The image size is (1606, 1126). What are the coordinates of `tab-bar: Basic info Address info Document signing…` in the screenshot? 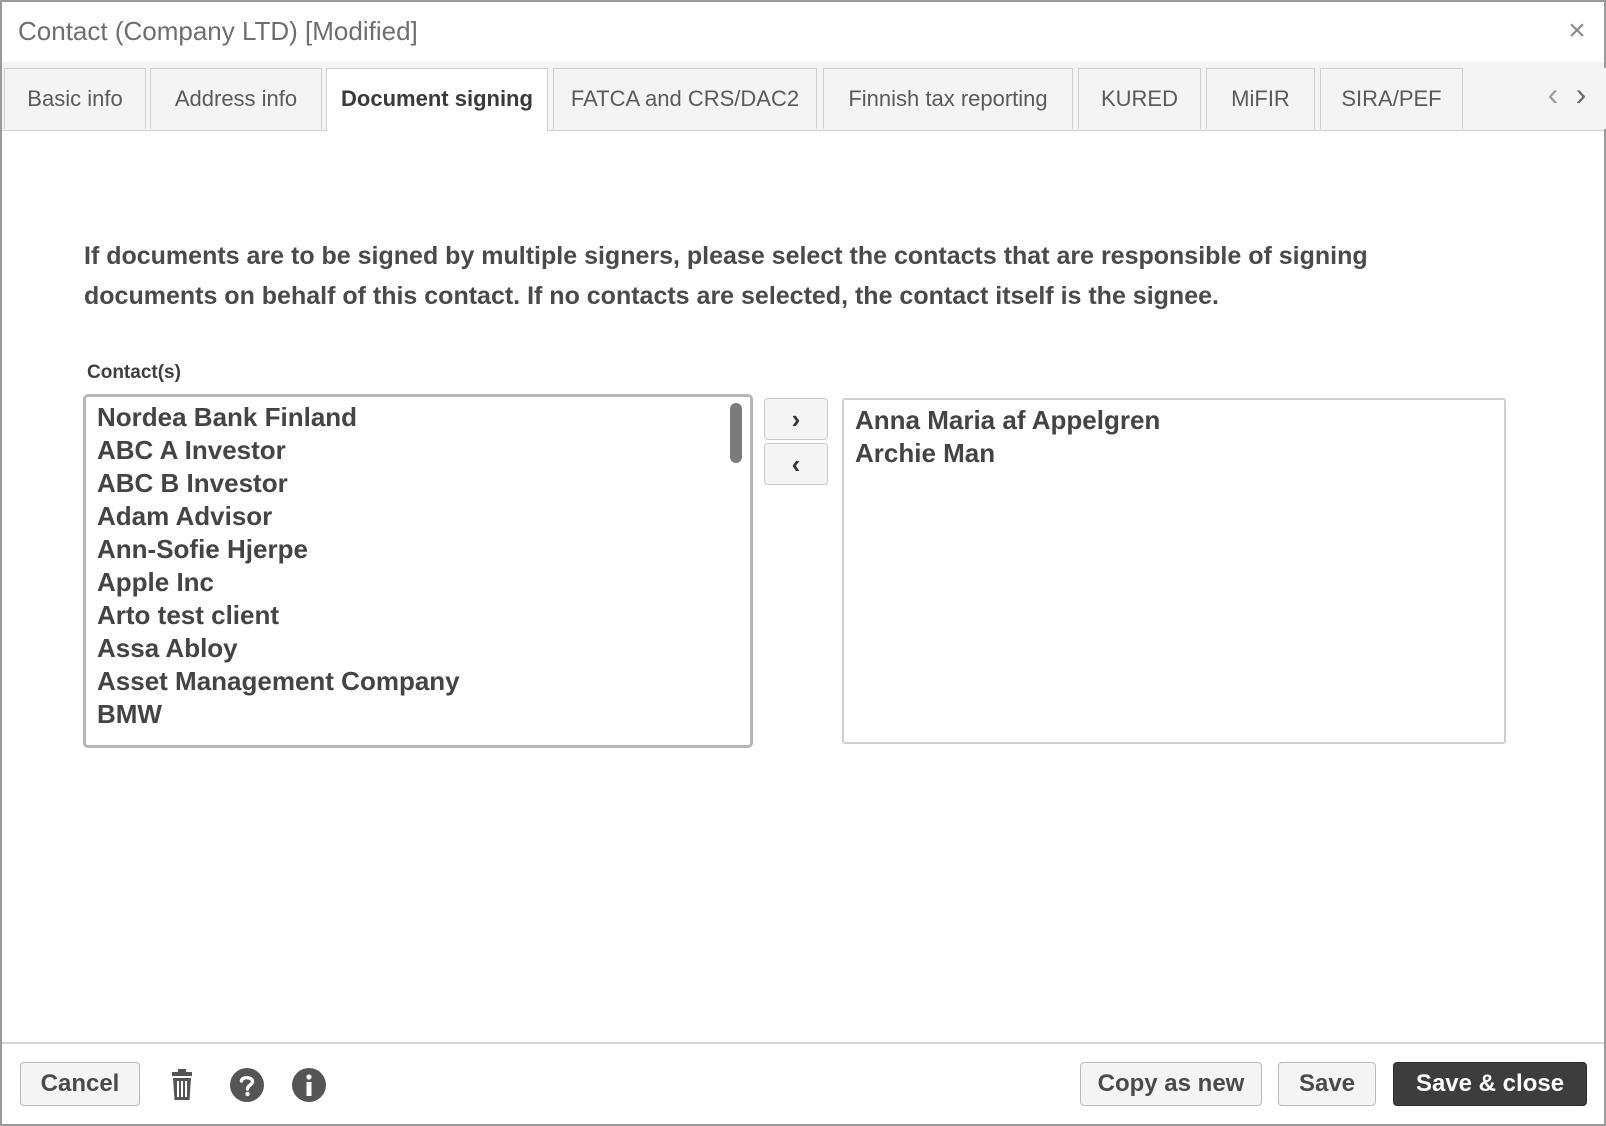 It's located at (804, 96).